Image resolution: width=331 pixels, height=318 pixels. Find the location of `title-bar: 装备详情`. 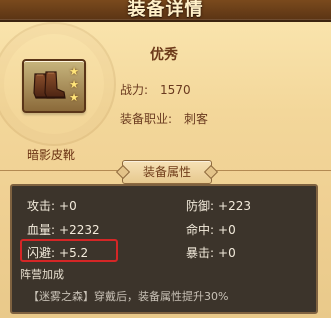

title-bar: 装备详情 is located at coordinates (165, 11).